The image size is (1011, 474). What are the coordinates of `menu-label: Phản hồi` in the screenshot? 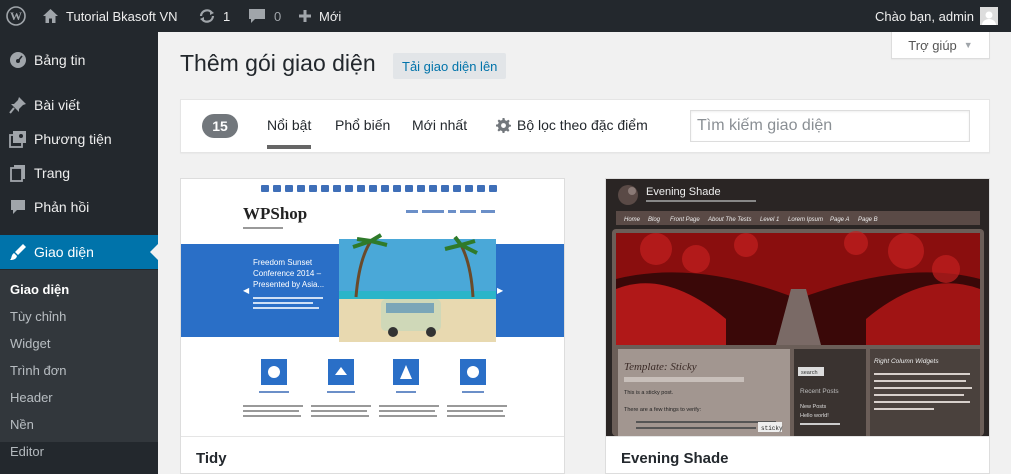 It's located at (62, 207).